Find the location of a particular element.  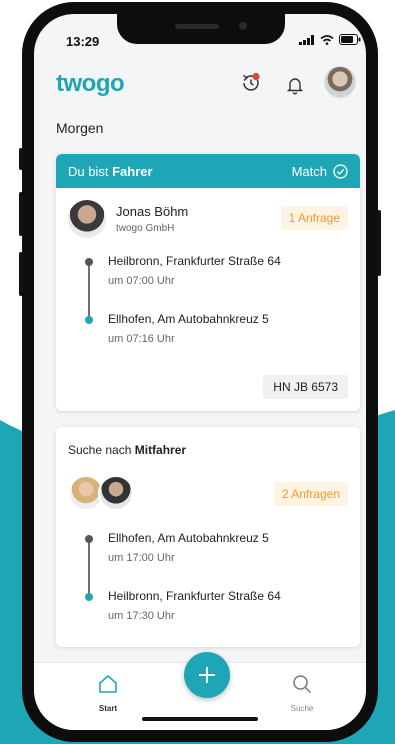

status-icons is located at coordinates (330, 39).